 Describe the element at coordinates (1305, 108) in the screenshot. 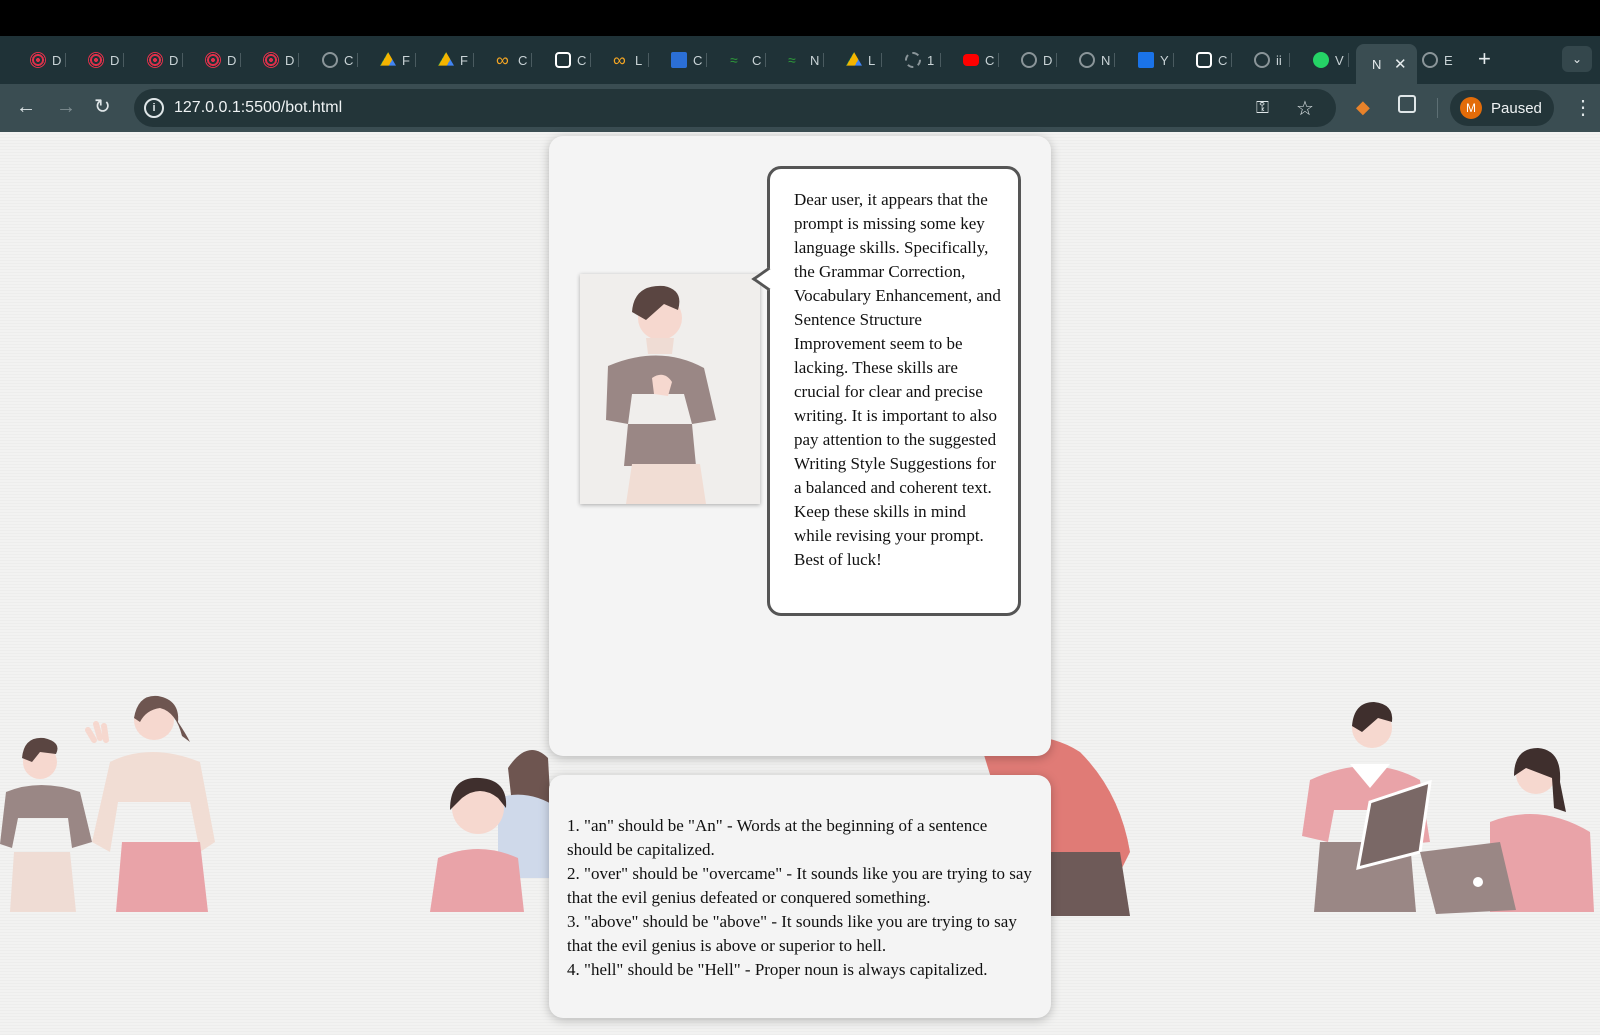

I see `star-icon: ☆` at that location.